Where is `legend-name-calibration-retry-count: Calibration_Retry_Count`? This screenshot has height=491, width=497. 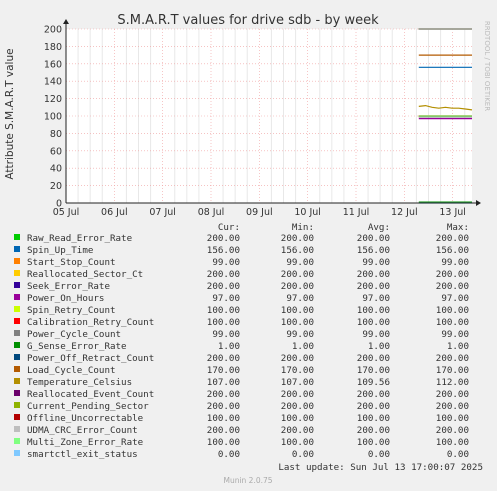
legend-name-calibration-retry-count: Calibration_Retry_Count is located at coordinates (90, 322).